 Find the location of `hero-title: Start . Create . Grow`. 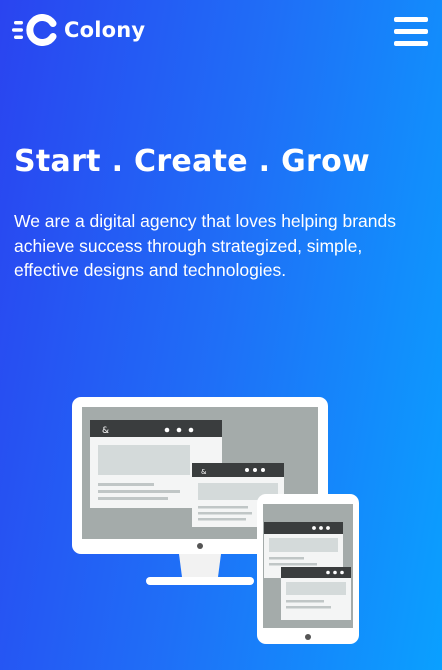

hero-title: Start . Create . Grow is located at coordinates (192, 161).